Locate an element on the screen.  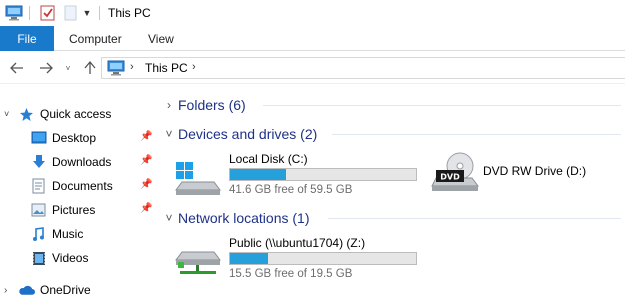
onedrive-icon is located at coordinates (26, 290).